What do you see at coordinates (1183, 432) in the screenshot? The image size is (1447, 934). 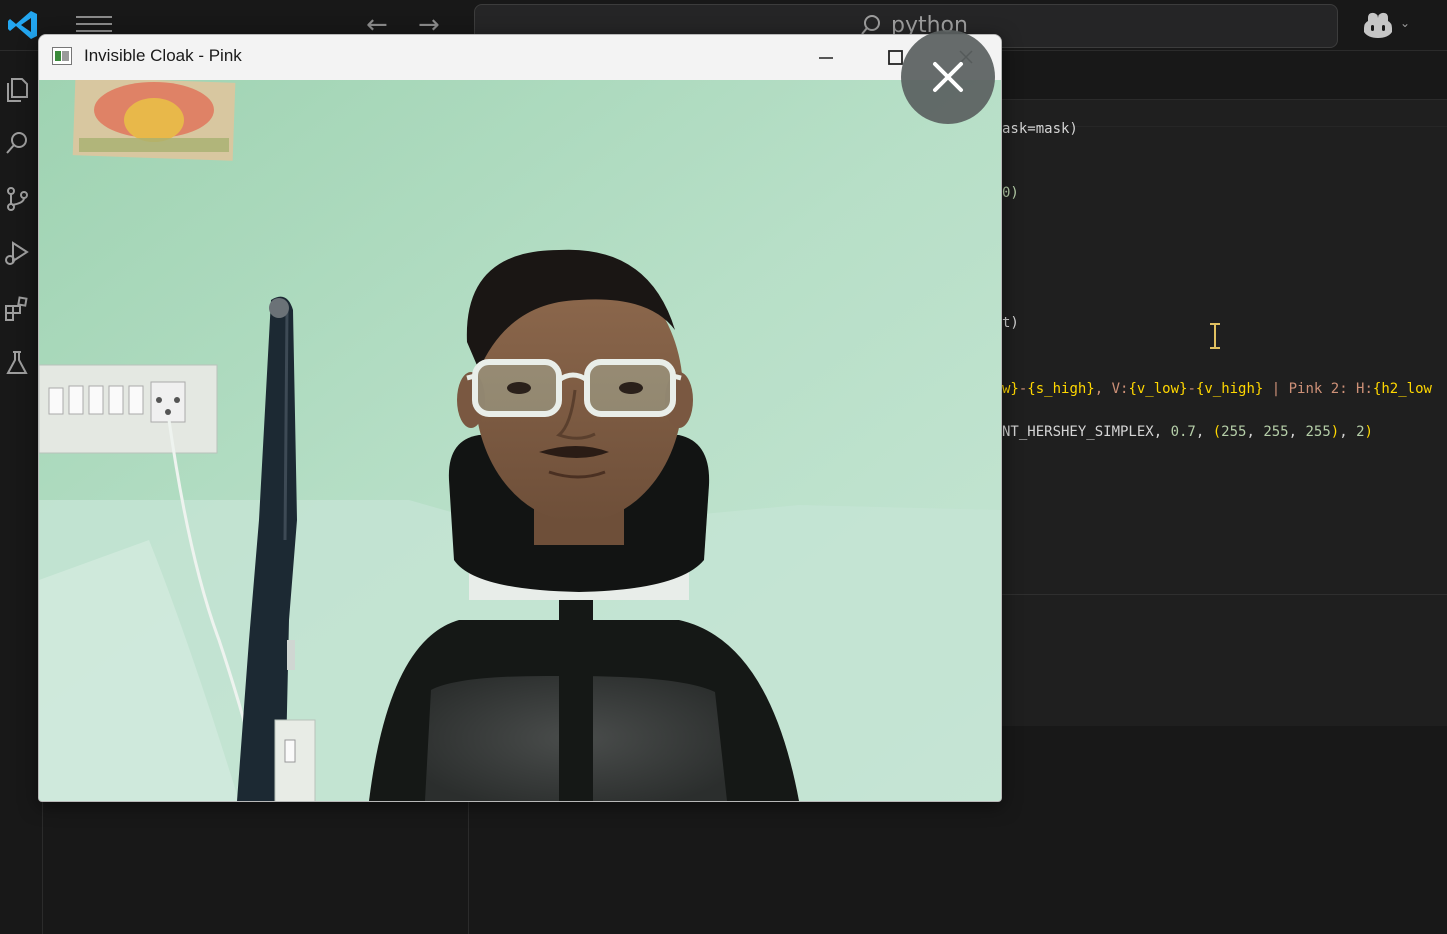 I see `code-token: 0.7` at bounding box center [1183, 432].